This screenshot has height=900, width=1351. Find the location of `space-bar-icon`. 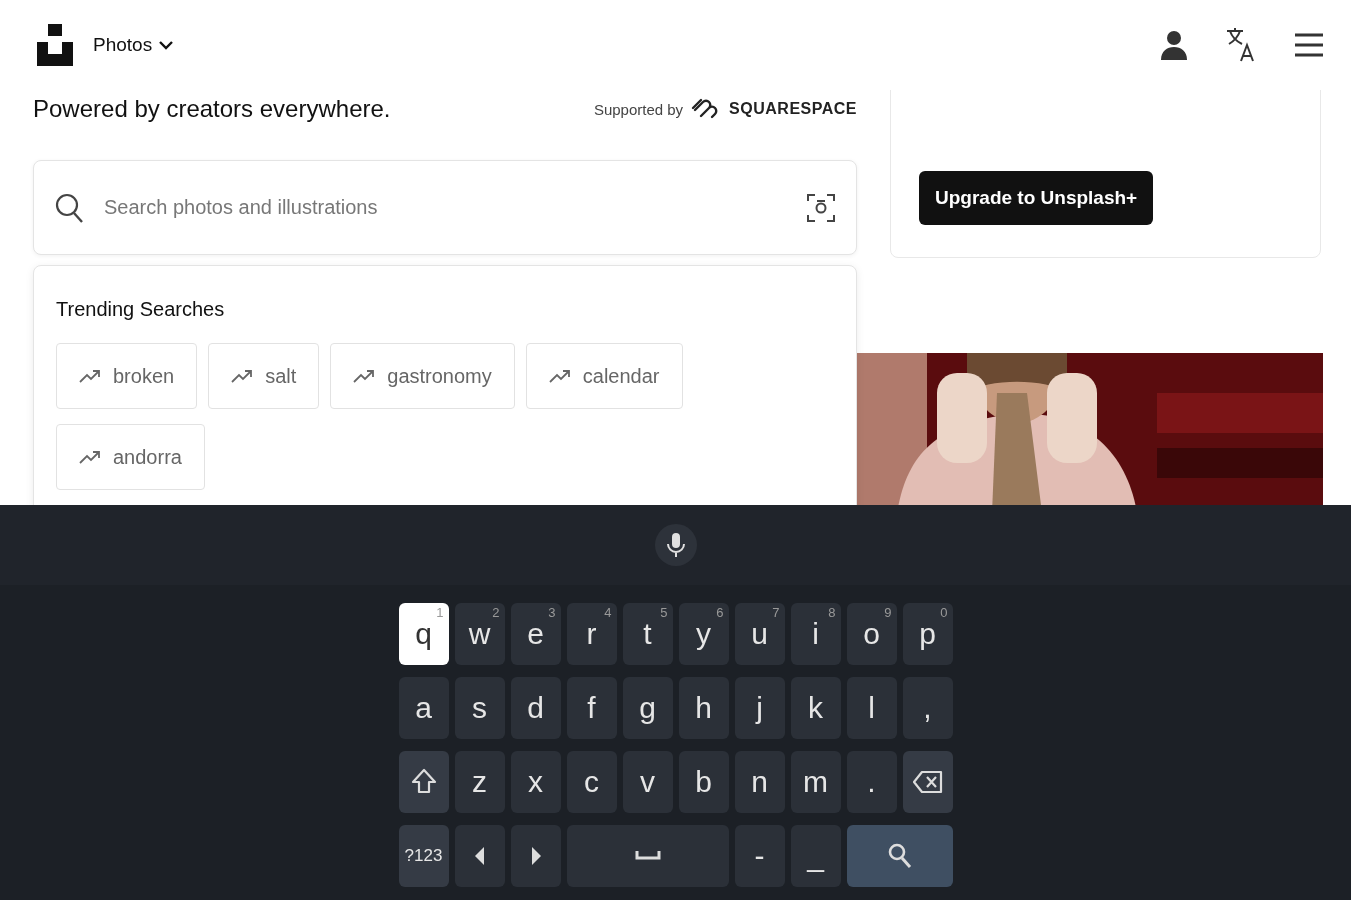

space-bar-icon is located at coordinates (647, 856).